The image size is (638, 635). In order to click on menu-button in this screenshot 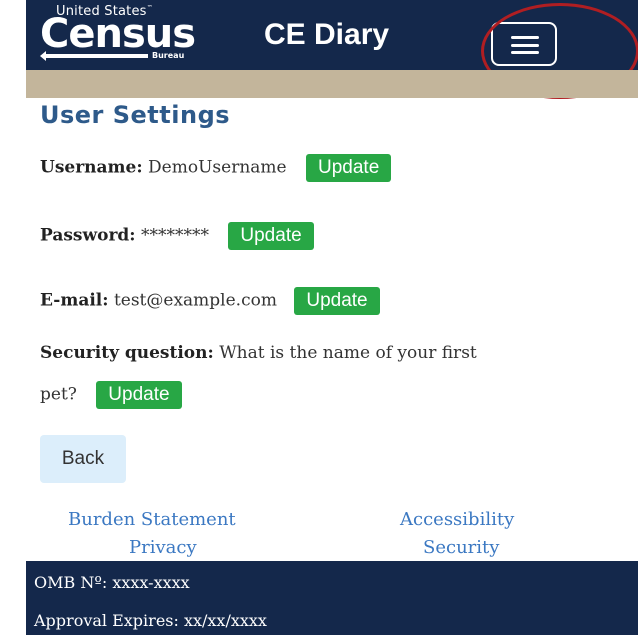, I will do `click(524, 44)`.